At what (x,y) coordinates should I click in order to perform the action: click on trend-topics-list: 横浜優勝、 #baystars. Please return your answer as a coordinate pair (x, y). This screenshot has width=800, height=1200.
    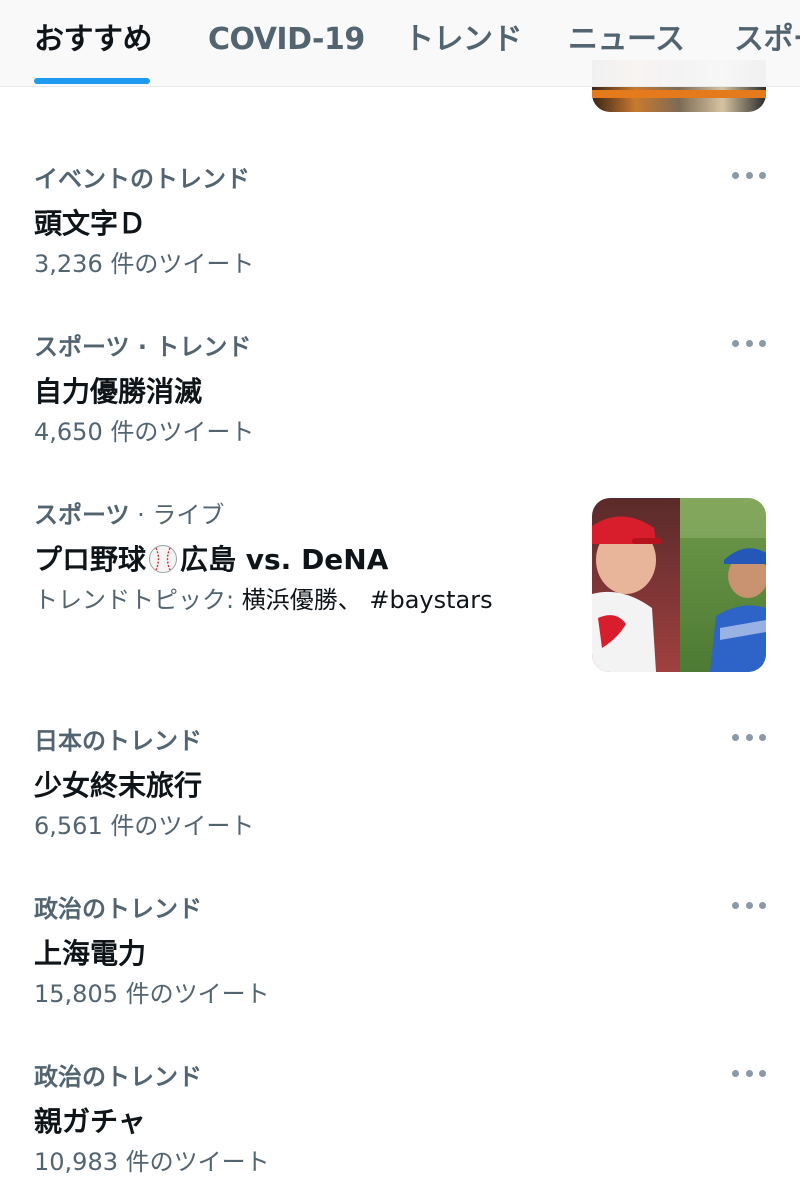
    Looking at the image, I should click on (367, 600).